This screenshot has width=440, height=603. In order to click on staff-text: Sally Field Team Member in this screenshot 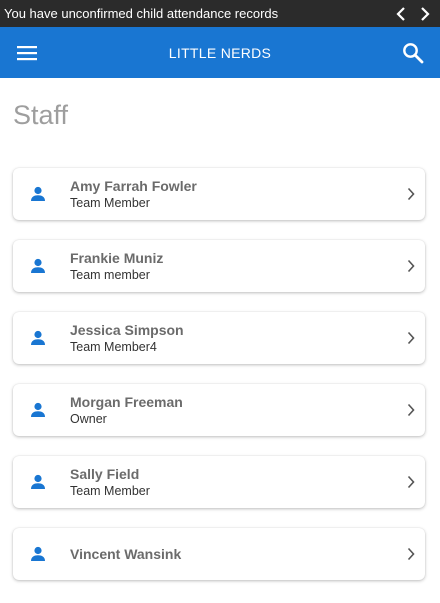, I will do `click(110, 482)`.